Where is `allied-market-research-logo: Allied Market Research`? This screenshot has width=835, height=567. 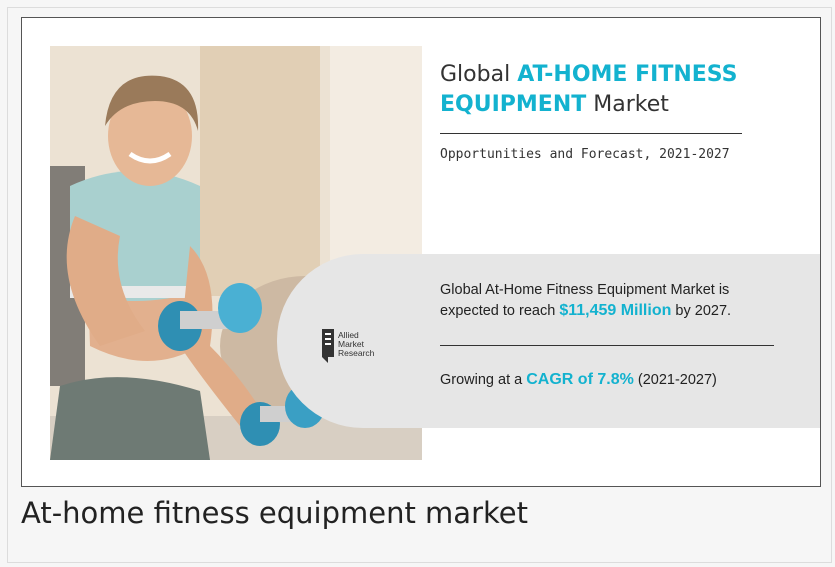
allied-market-research-logo: Allied Market Research is located at coordinates (362, 349).